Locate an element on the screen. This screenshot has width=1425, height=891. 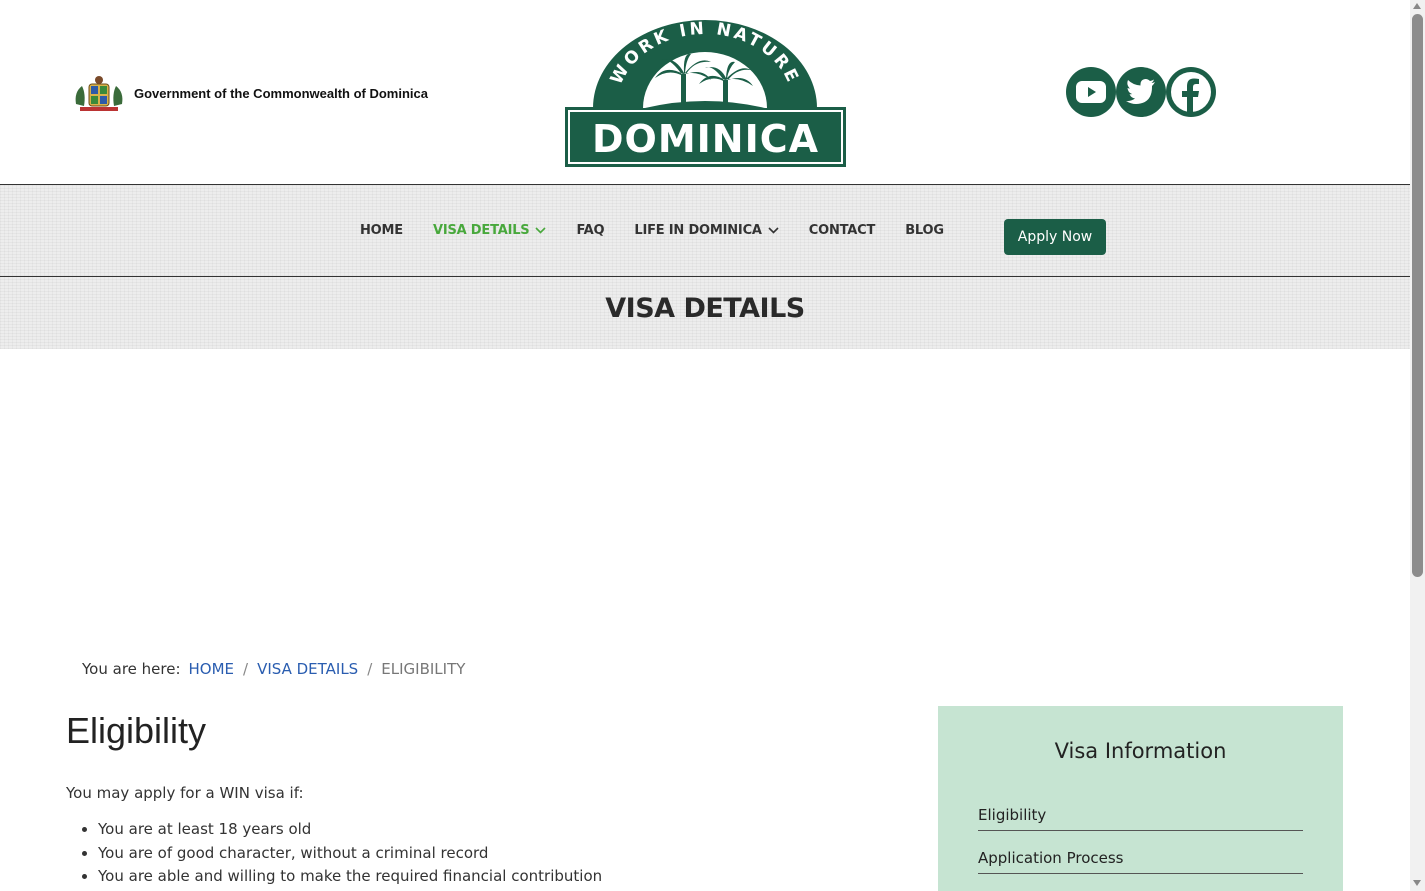
nav-item-contact: CONTACT is located at coordinates (842, 230).